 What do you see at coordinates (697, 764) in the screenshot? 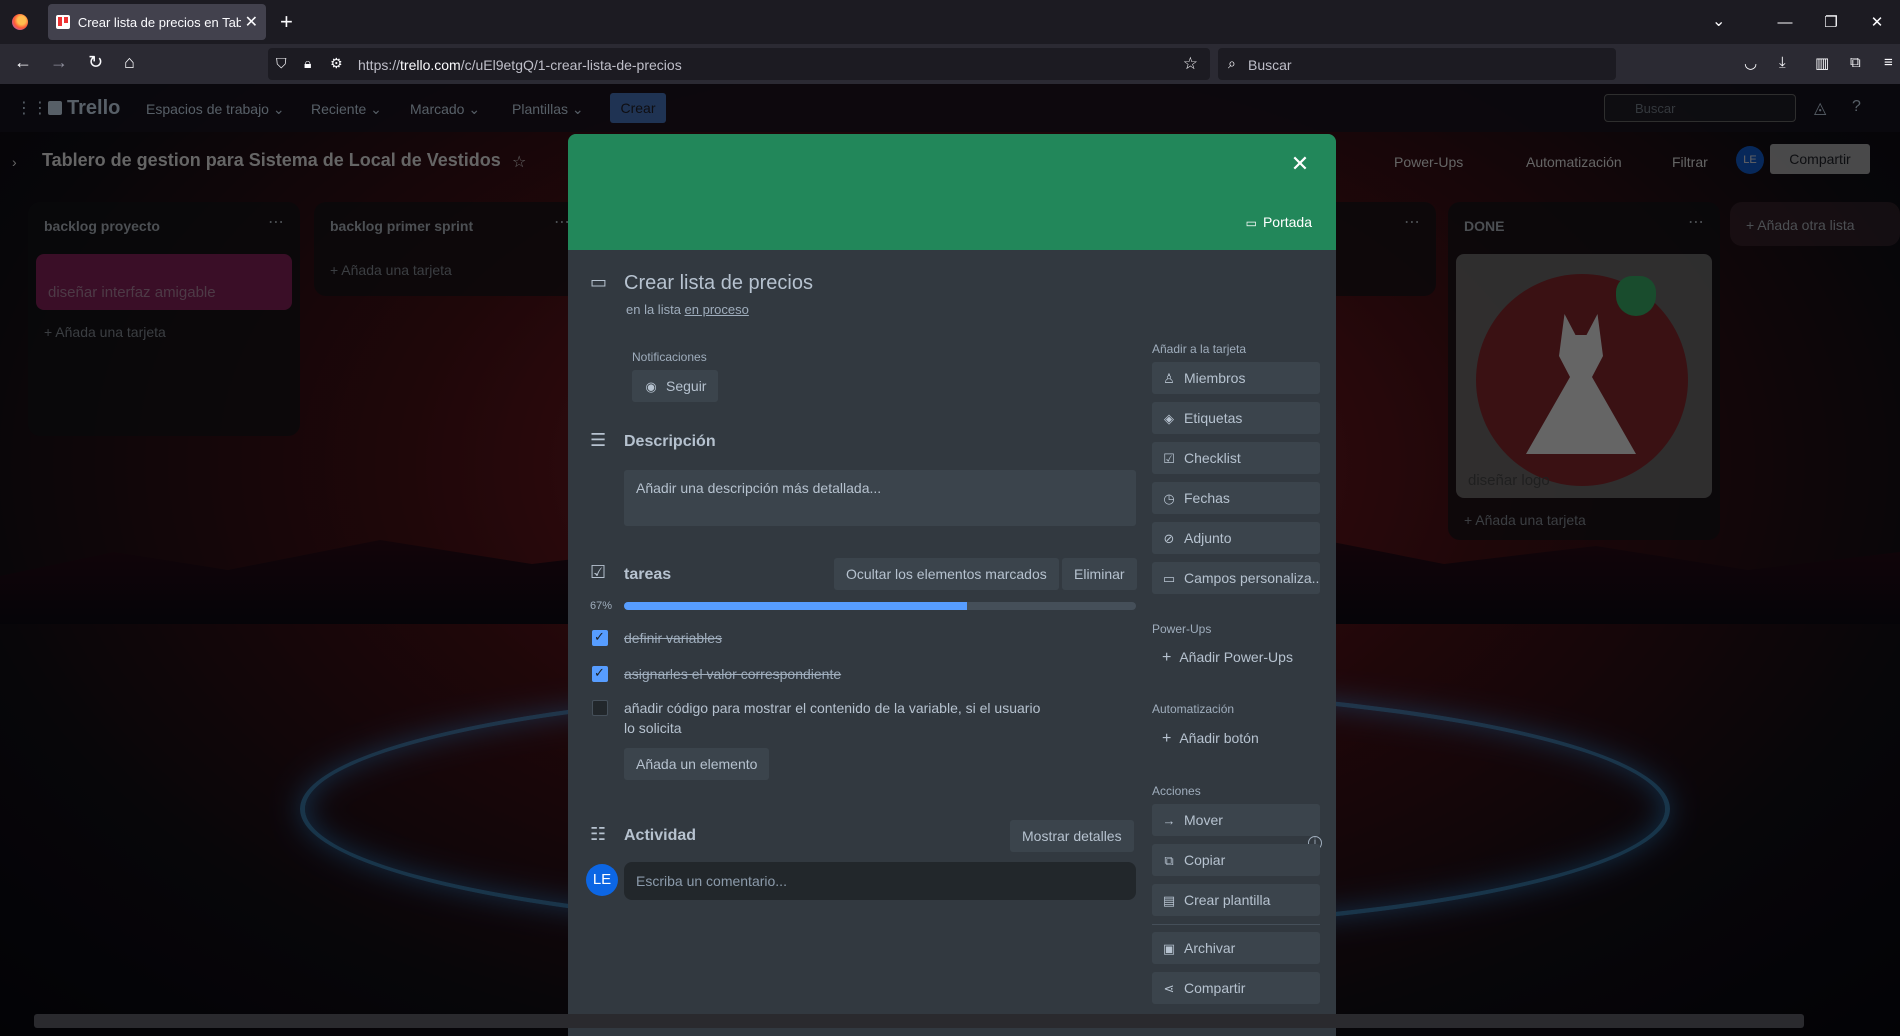
I see `add-checklist-item-button: Añada un elemento` at bounding box center [697, 764].